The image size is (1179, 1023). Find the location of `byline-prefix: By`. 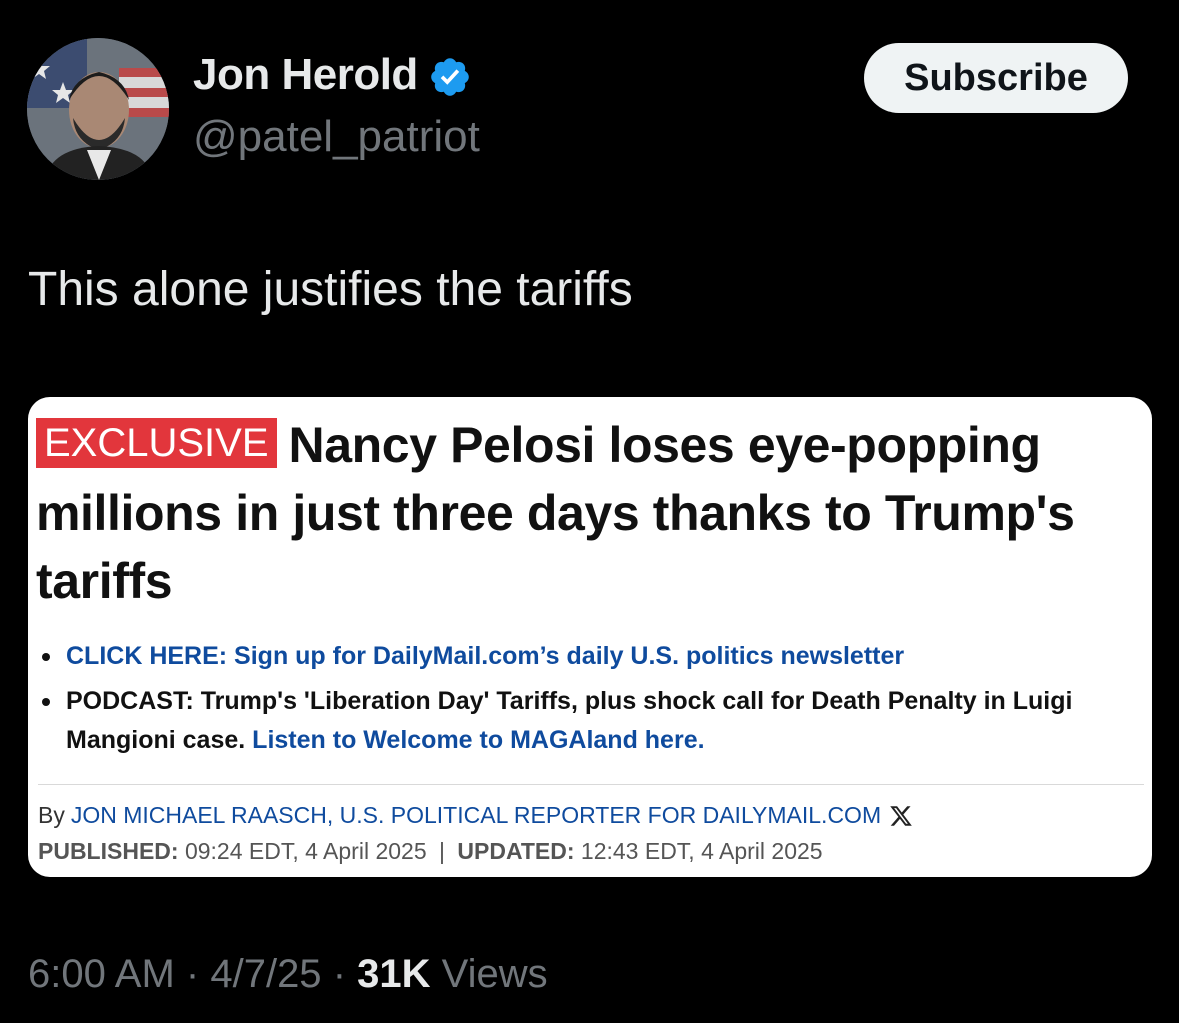

byline-prefix: By is located at coordinates (51, 815).